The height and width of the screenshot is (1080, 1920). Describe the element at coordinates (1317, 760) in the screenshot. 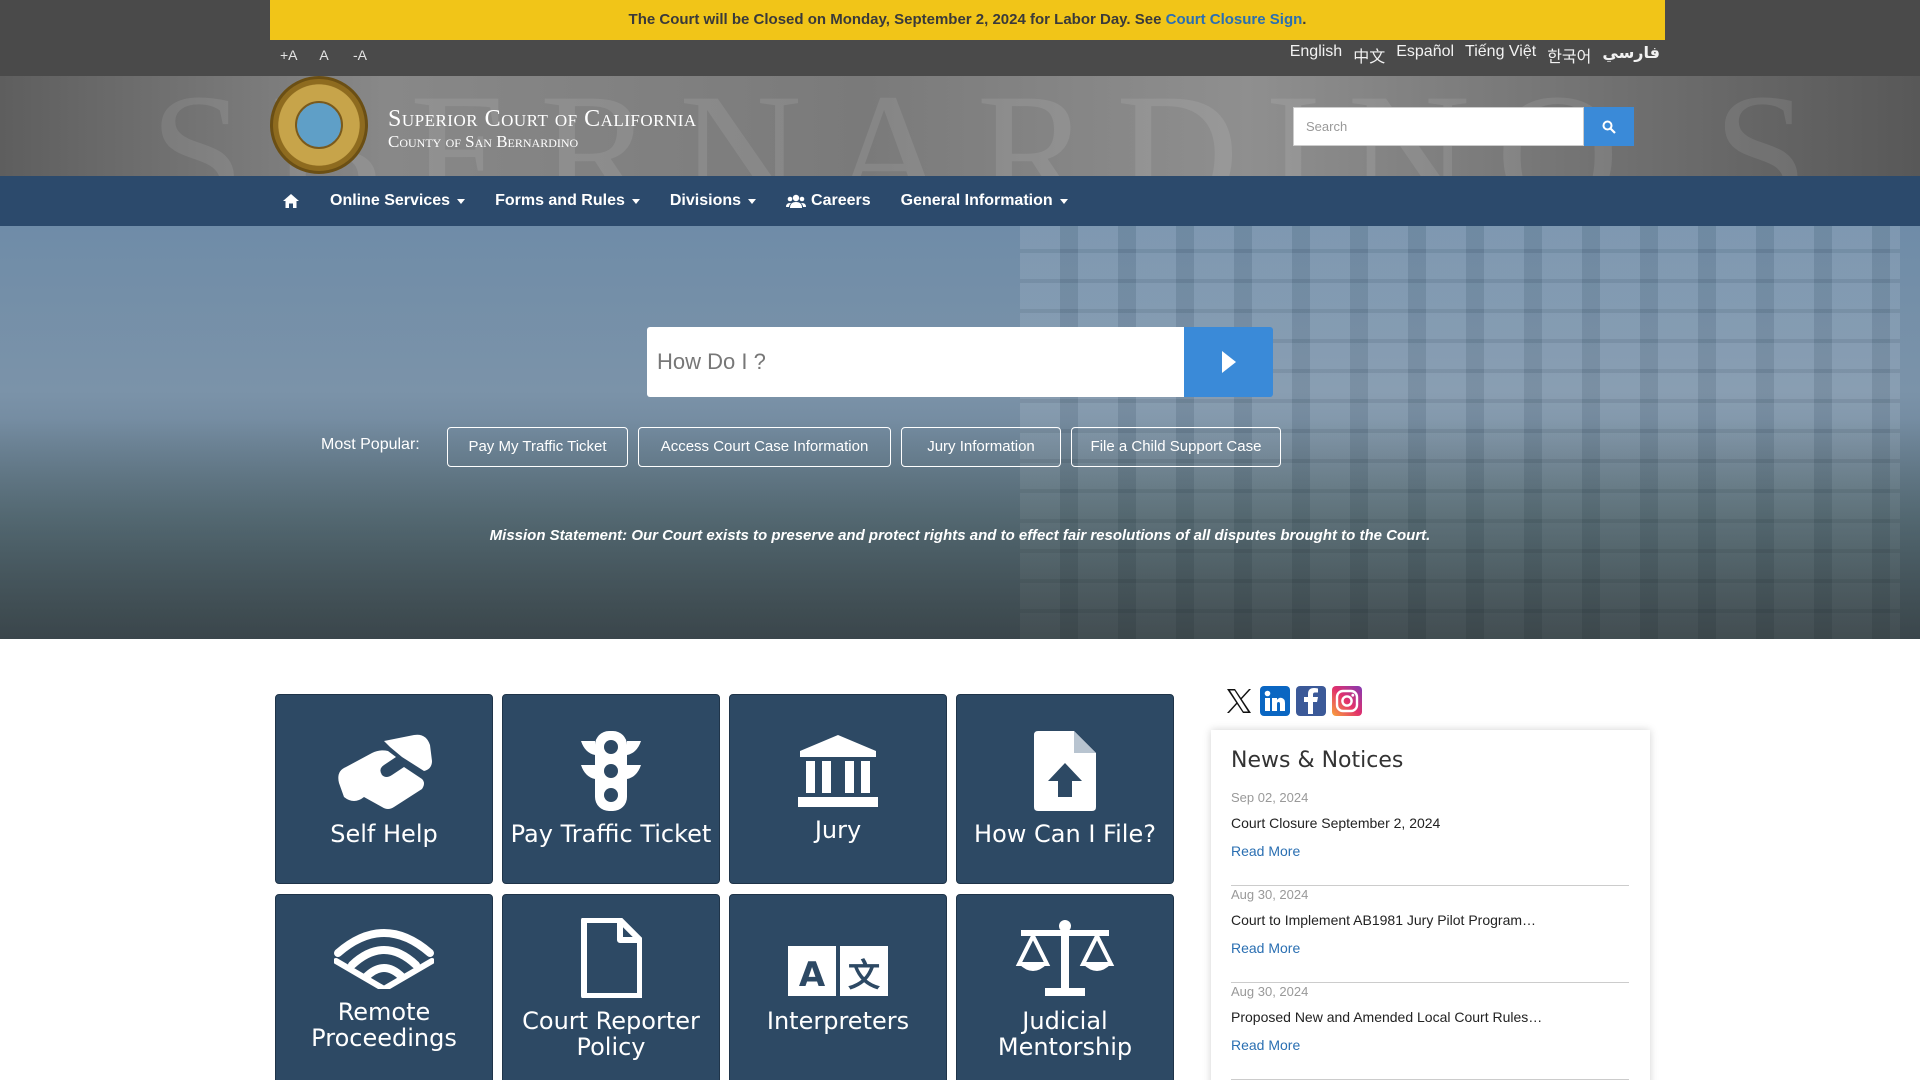

I see `news-heading: News & Notices` at that location.